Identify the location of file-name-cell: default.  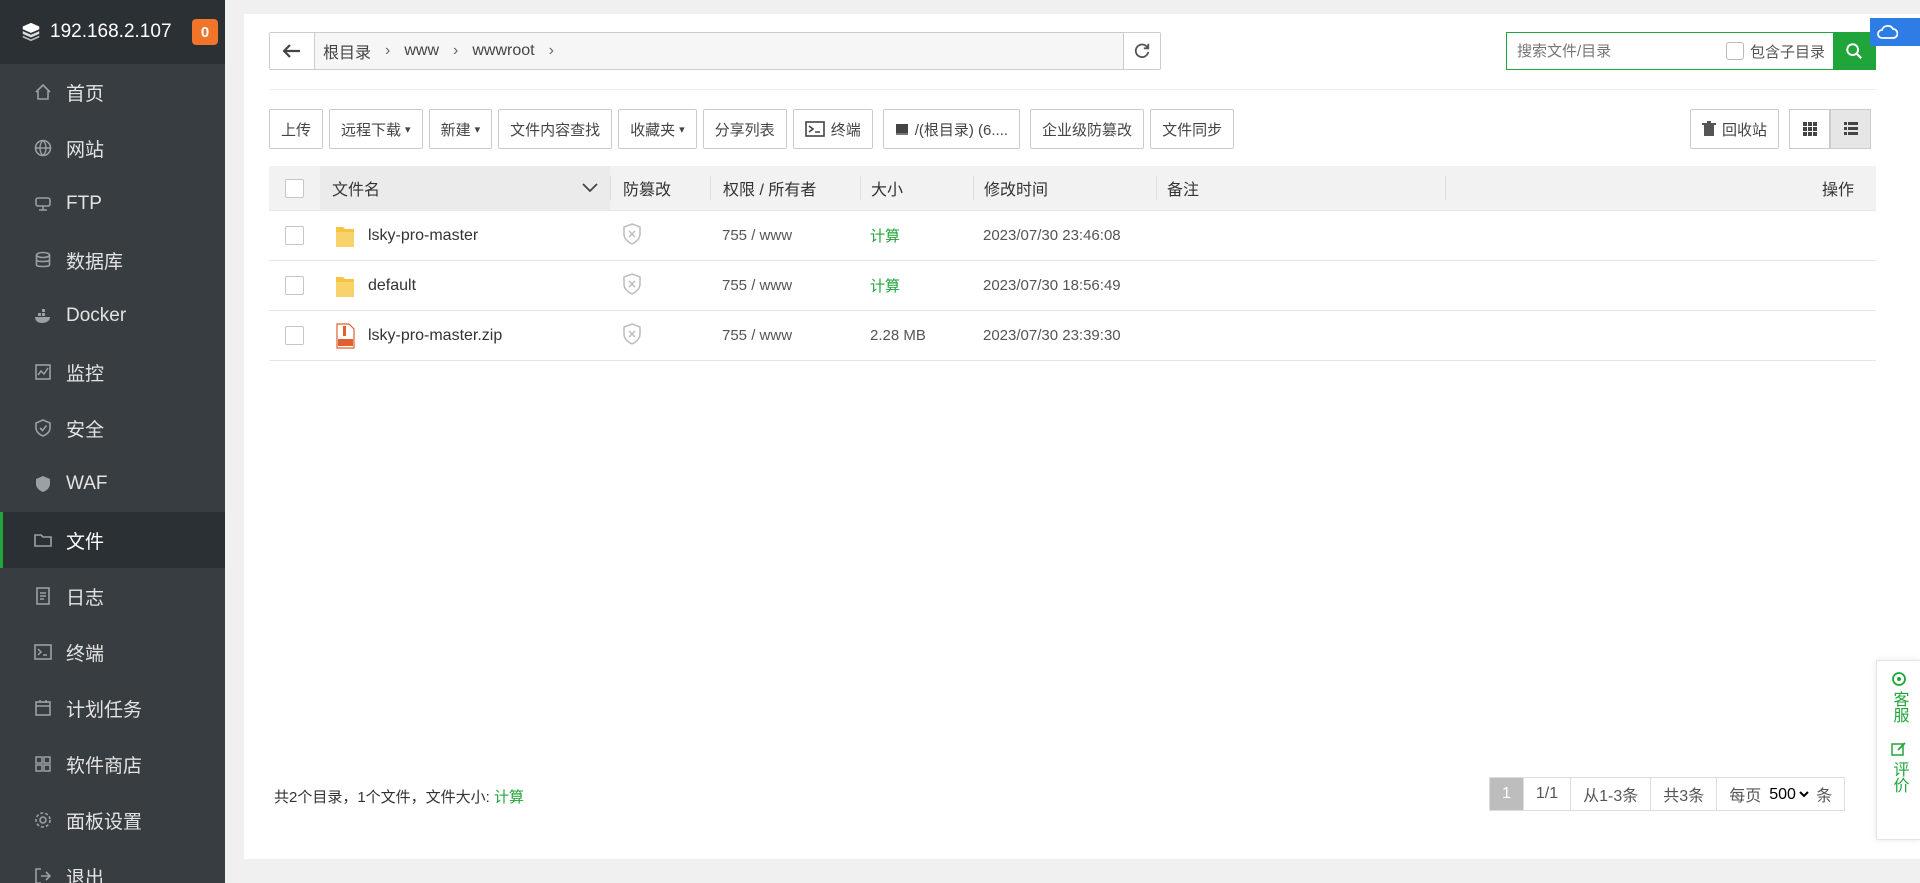
(465, 286).